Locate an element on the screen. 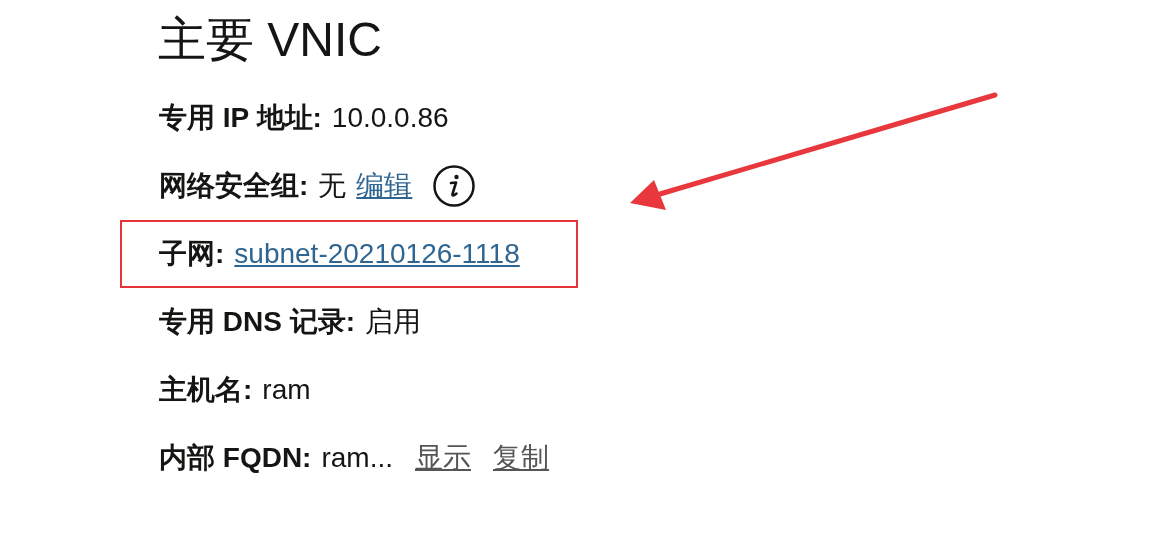  field-value: 无 is located at coordinates (332, 186).